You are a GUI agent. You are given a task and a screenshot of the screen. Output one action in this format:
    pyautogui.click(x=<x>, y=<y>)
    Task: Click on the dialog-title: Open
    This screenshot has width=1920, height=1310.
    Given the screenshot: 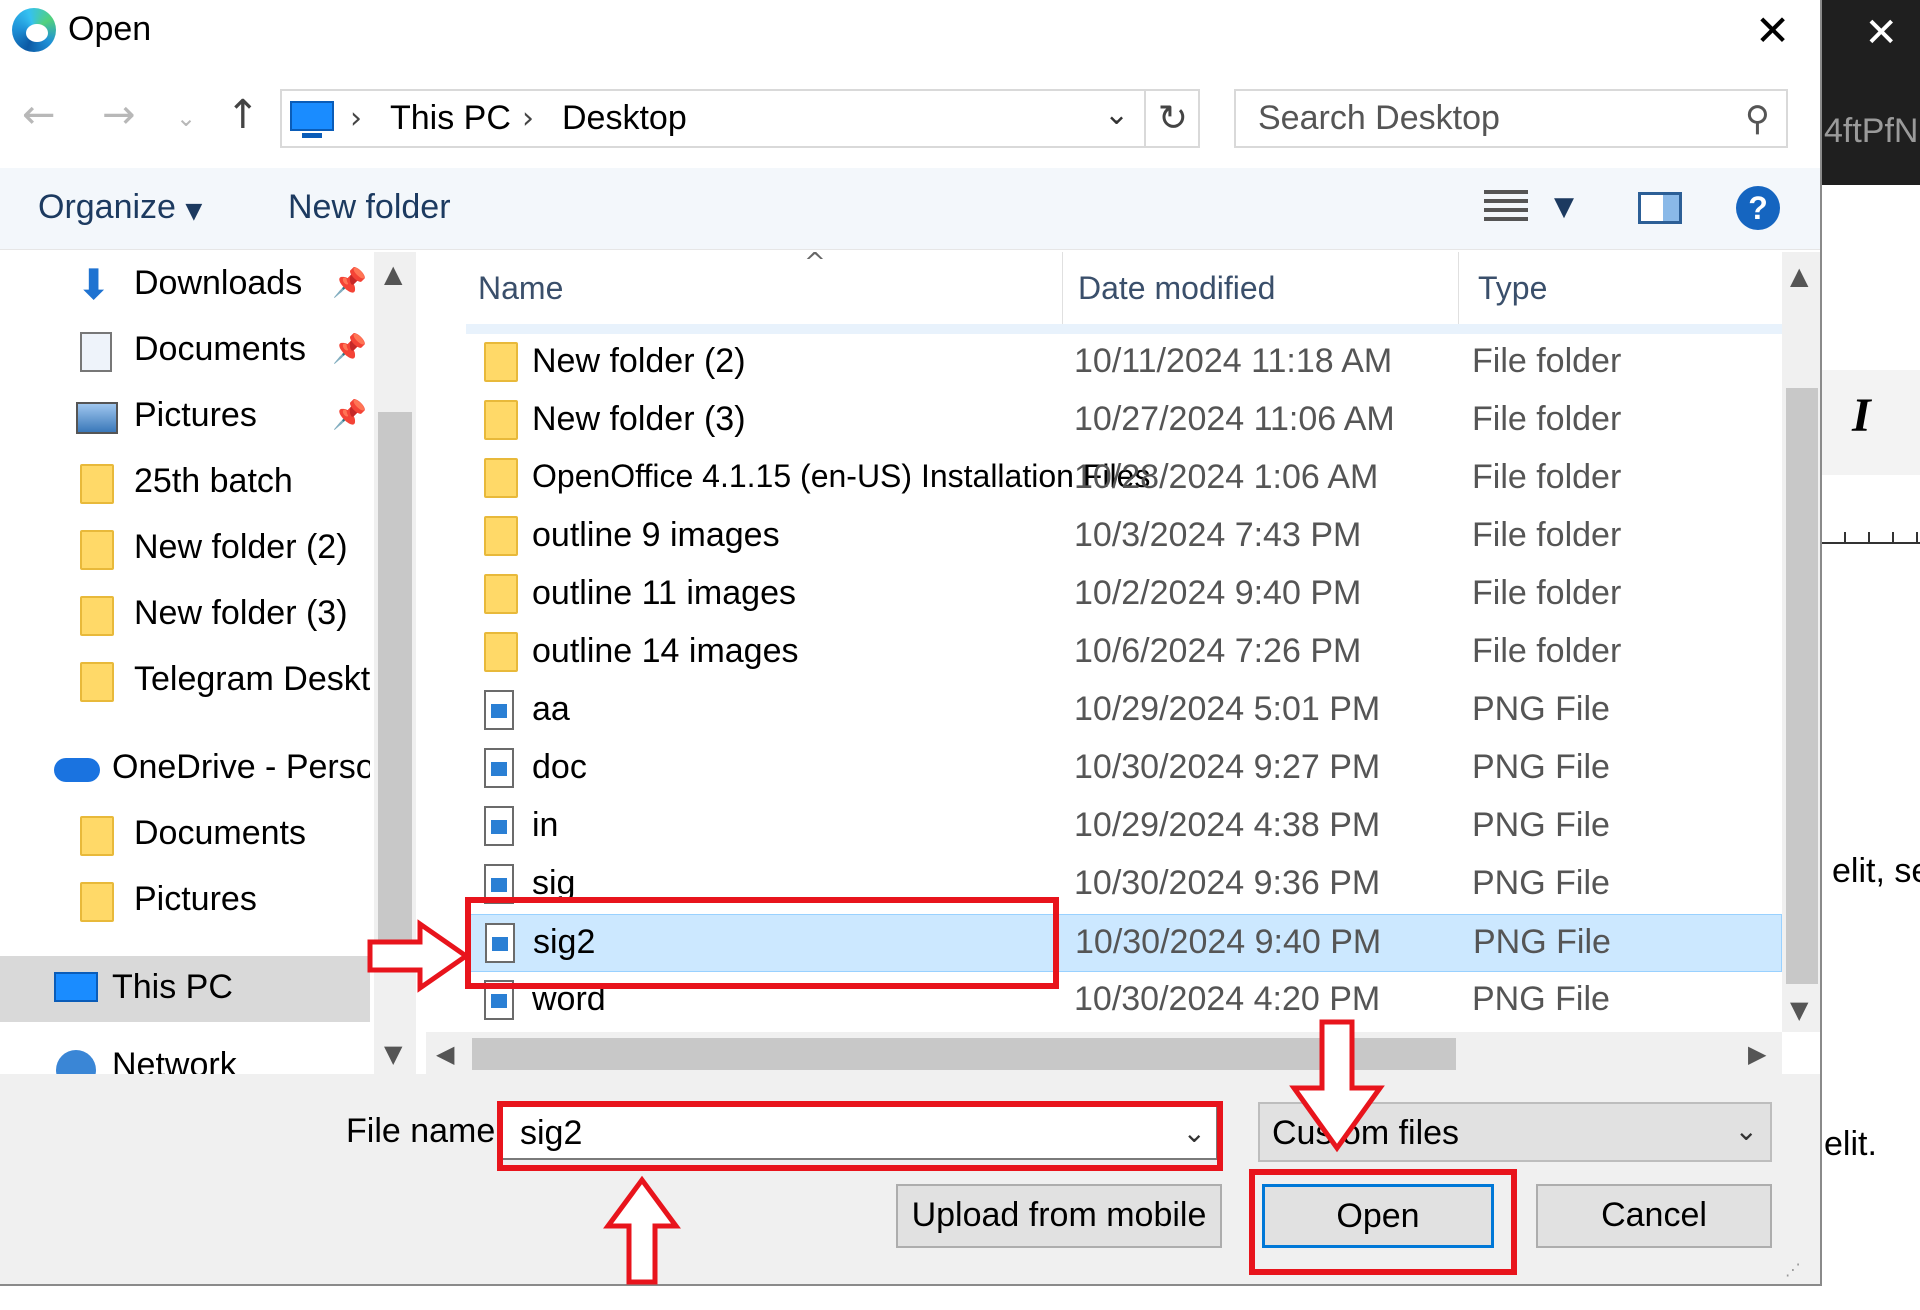 What is the action you would take?
    pyautogui.click(x=110, y=29)
    